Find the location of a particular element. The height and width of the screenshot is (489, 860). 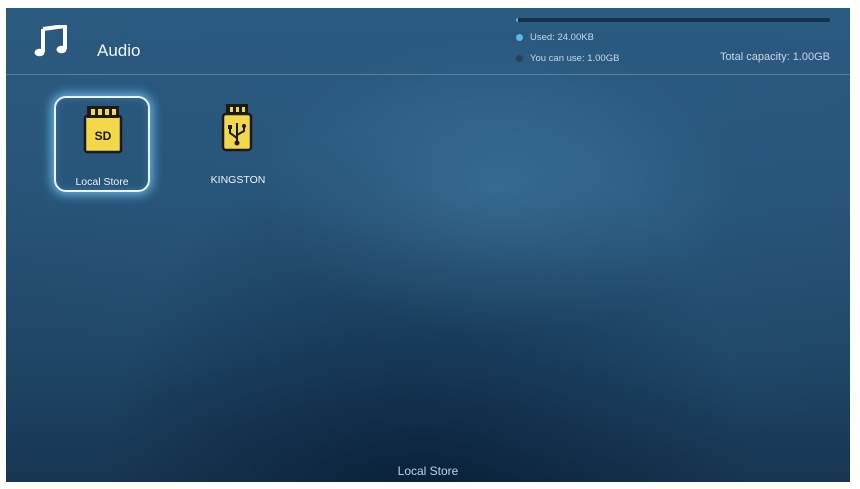

used-dot-icon is located at coordinates (519, 37).